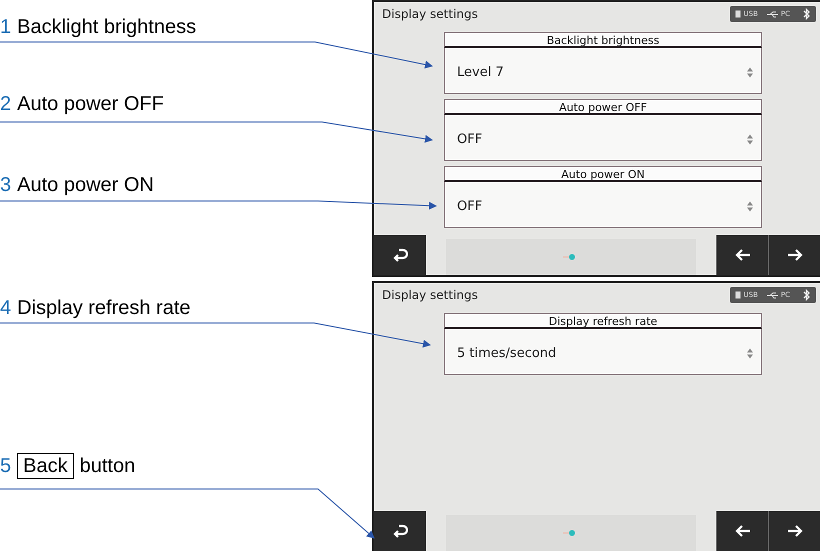  What do you see at coordinates (108, 466) in the screenshot?
I see `callout-text: button` at bounding box center [108, 466].